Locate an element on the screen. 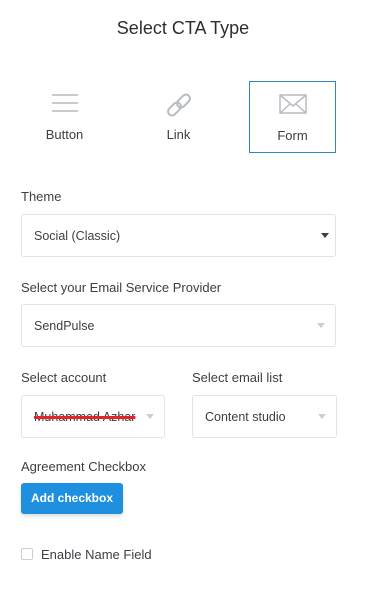 This screenshot has height=601, width=366. email-list-select: Content studio is located at coordinates (264, 416).